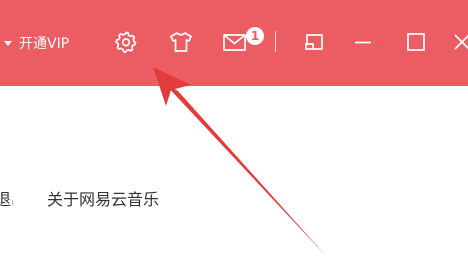  Describe the element at coordinates (103, 198) in the screenshot. I see `menu-item-about: 关于网易云音乐` at that location.